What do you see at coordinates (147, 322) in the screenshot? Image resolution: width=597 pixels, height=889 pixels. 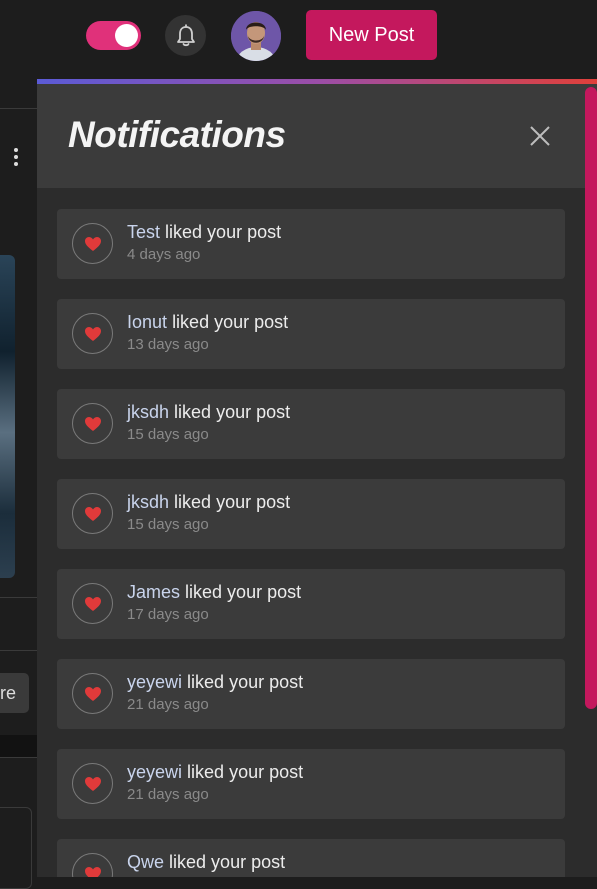 I see `notification-user: Ionut` at bounding box center [147, 322].